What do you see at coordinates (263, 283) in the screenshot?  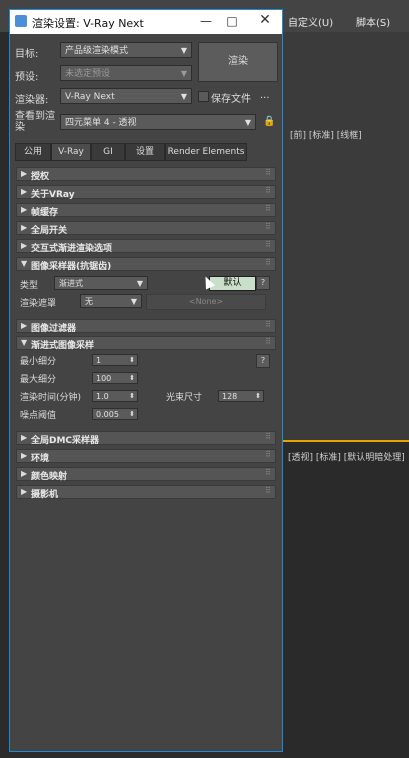 I see `help-icon: ?` at bounding box center [263, 283].